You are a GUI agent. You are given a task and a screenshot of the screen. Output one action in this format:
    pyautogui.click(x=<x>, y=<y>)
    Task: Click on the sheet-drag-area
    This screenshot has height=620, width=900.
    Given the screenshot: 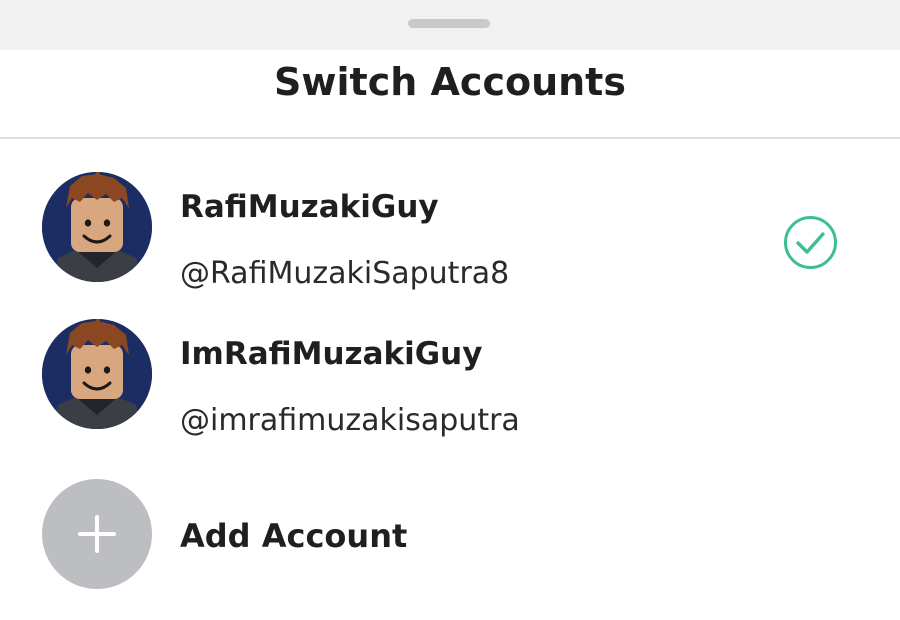 What is the action you would take?
    pyautogui.click(x=450, y=25)
    